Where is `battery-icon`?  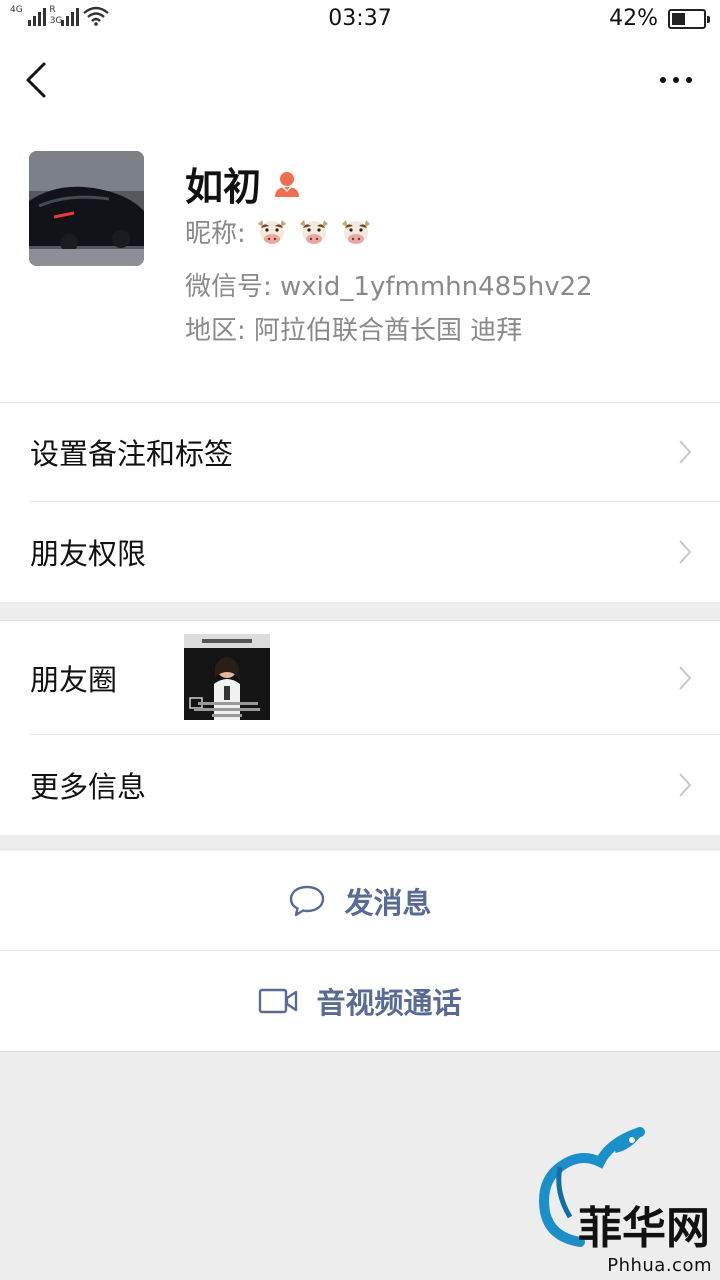 battery-icon is located at coordinates (689, 18).